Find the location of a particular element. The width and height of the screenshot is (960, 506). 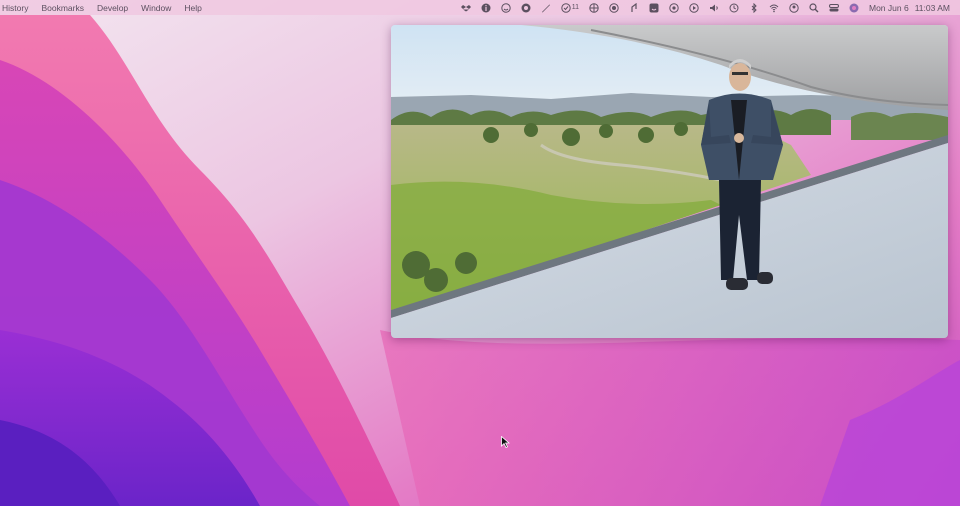

record-icon is located at coordinates (614, 7).